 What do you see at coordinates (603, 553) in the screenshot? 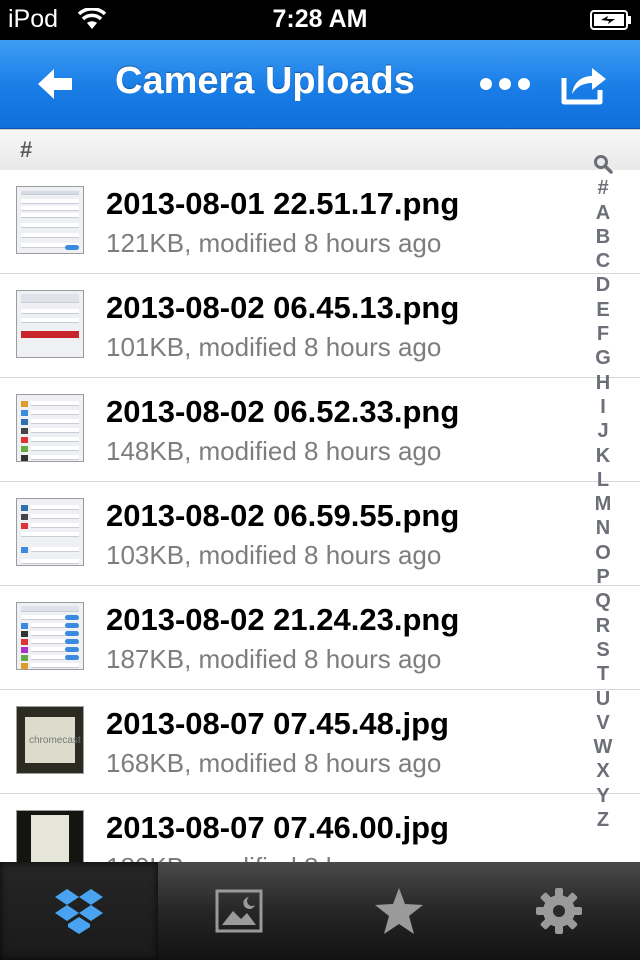
I see `index-entry: O` at bounding box center [603, 553].